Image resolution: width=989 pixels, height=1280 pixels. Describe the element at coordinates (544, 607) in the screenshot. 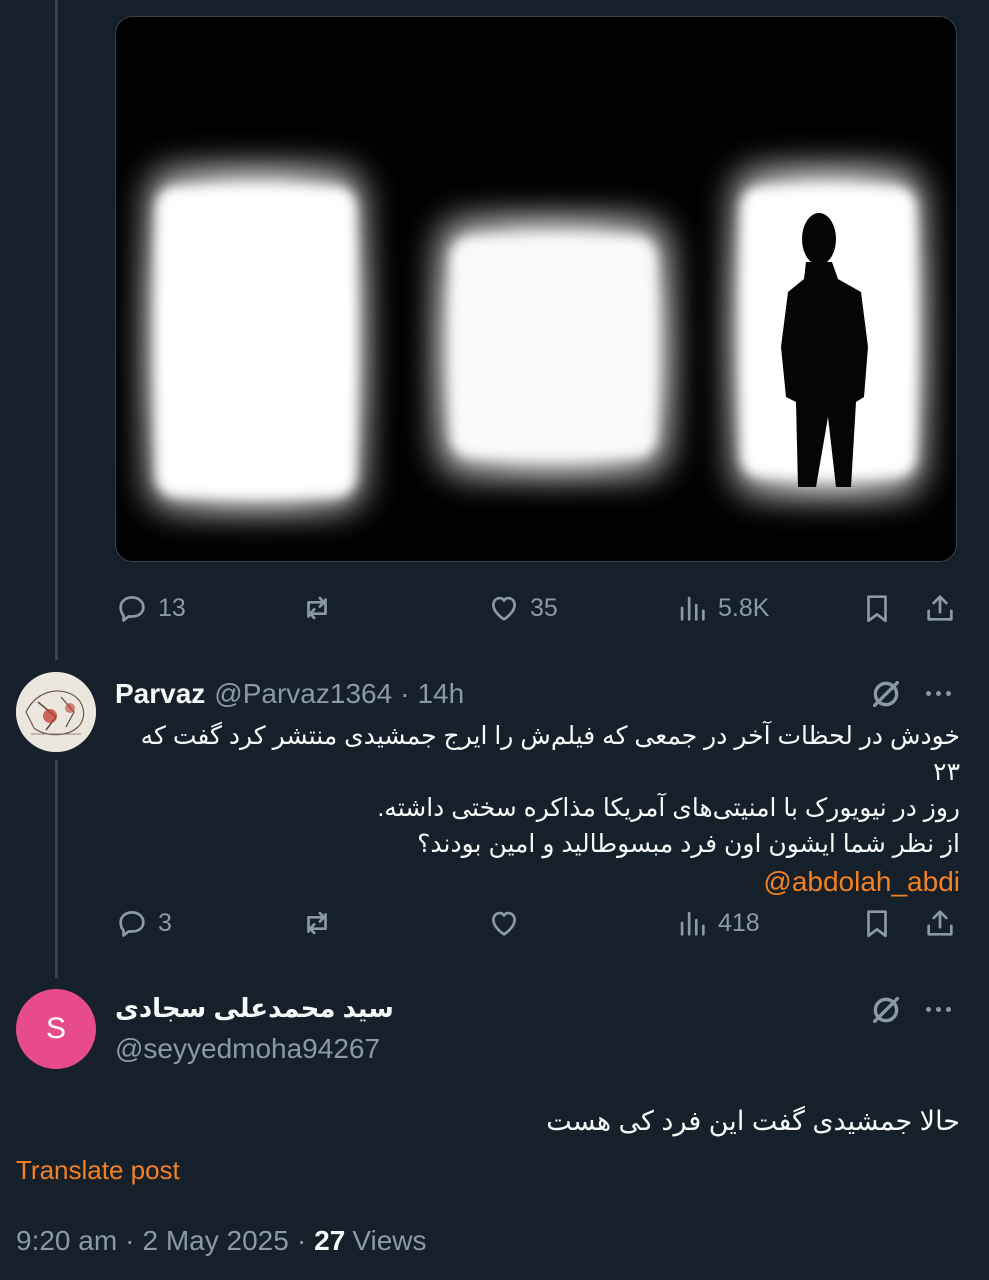

I see `like-count: 35` at that location.